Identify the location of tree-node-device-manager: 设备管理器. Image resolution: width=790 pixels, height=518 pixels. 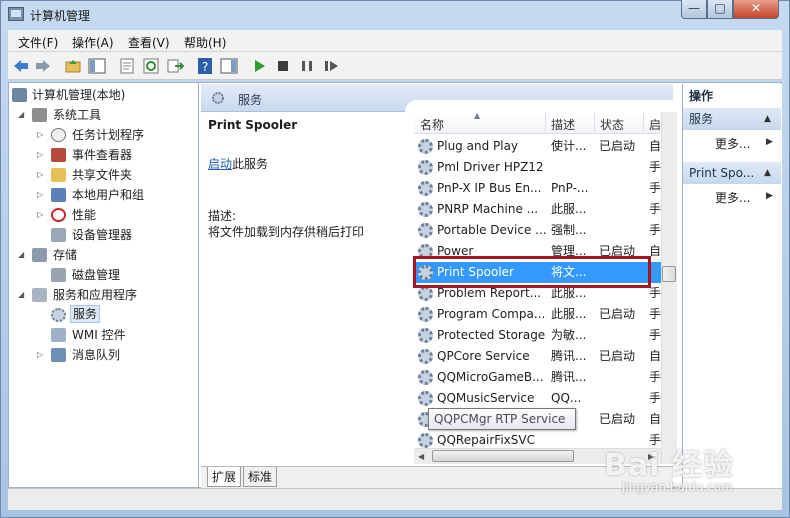
(112, 235).